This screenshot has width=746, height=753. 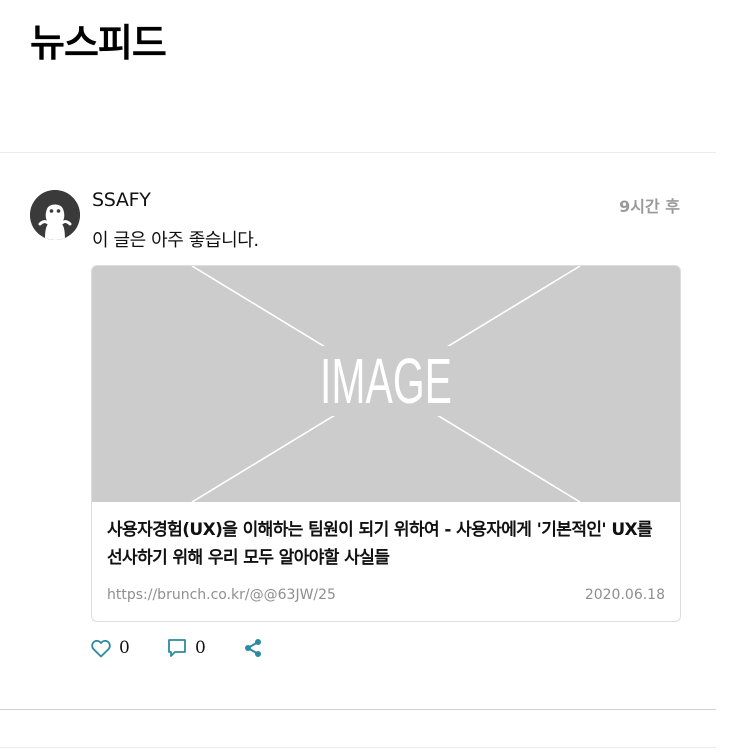 What do you see at coordinates (221, 595) in the screenshot?
I see `link-url: https://brunch.co.kr/@@63JW/25` at bounding box center [221, 595].